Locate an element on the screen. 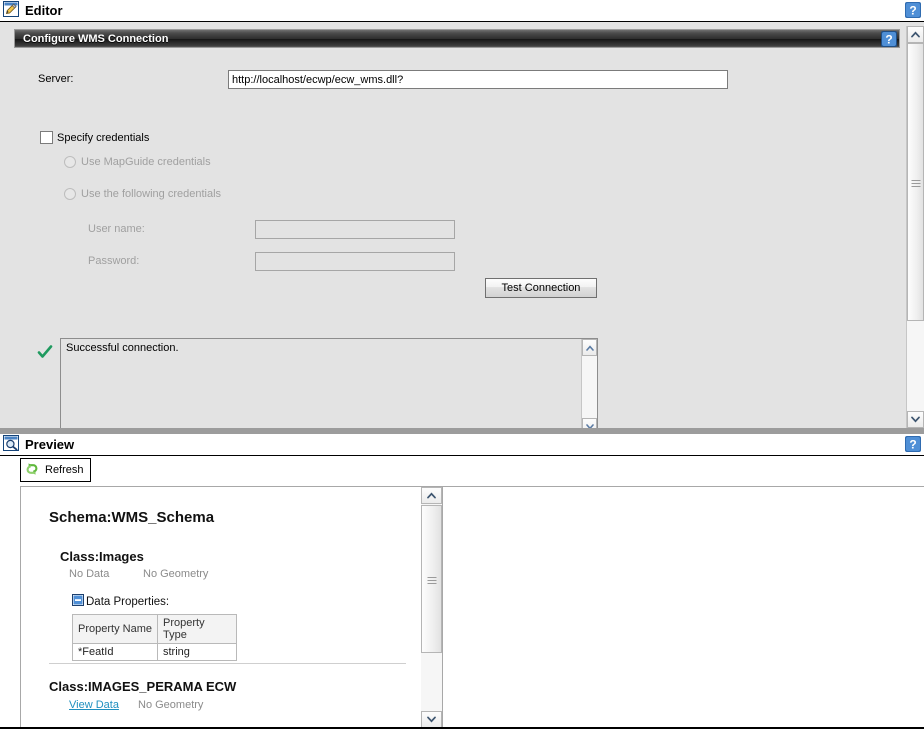 The height and width of the screenshot is (729, 924). use-following-credentials-label: Use the following credentials is located at coordinates (151, 194).